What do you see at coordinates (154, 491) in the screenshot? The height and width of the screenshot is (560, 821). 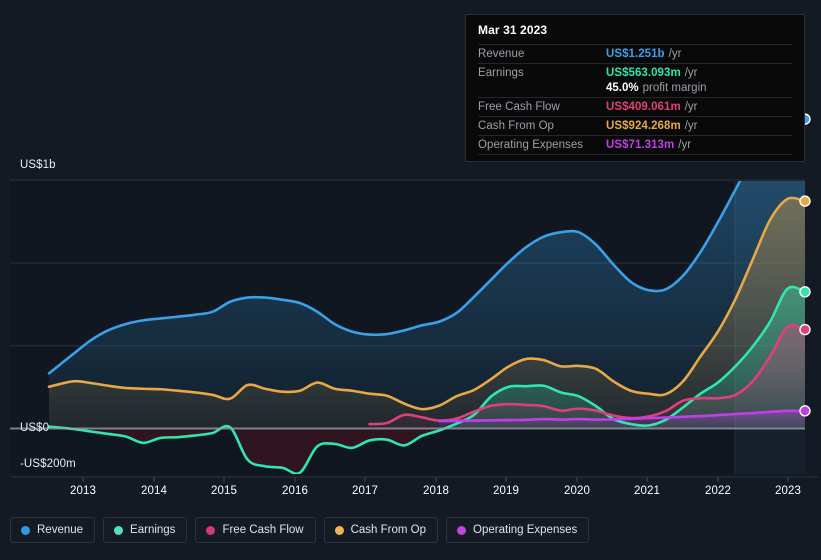 I see `x-axis-tick-label: 2014` at bounding box center [154, 491].